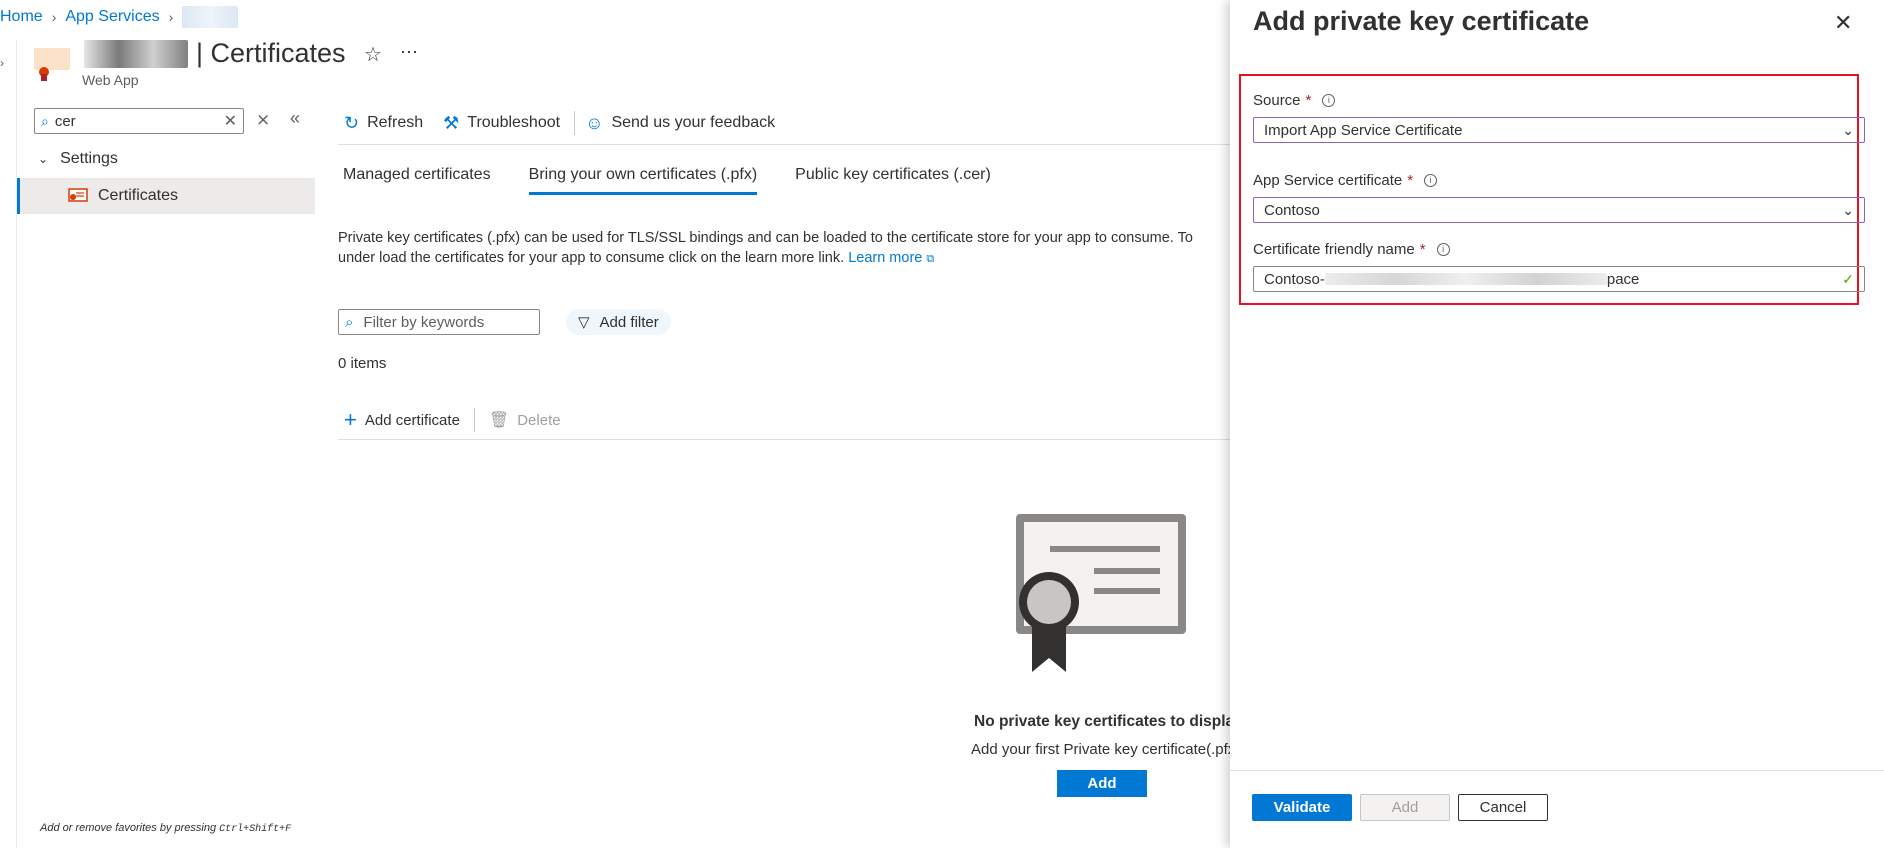 Image resolution: width=1884 pixels, height=848 pixels. What do you see at coordinates (112, 17) in the screenshot?
I see `breadcrumb-app-services: App Services` at bounding box center [112, 17].